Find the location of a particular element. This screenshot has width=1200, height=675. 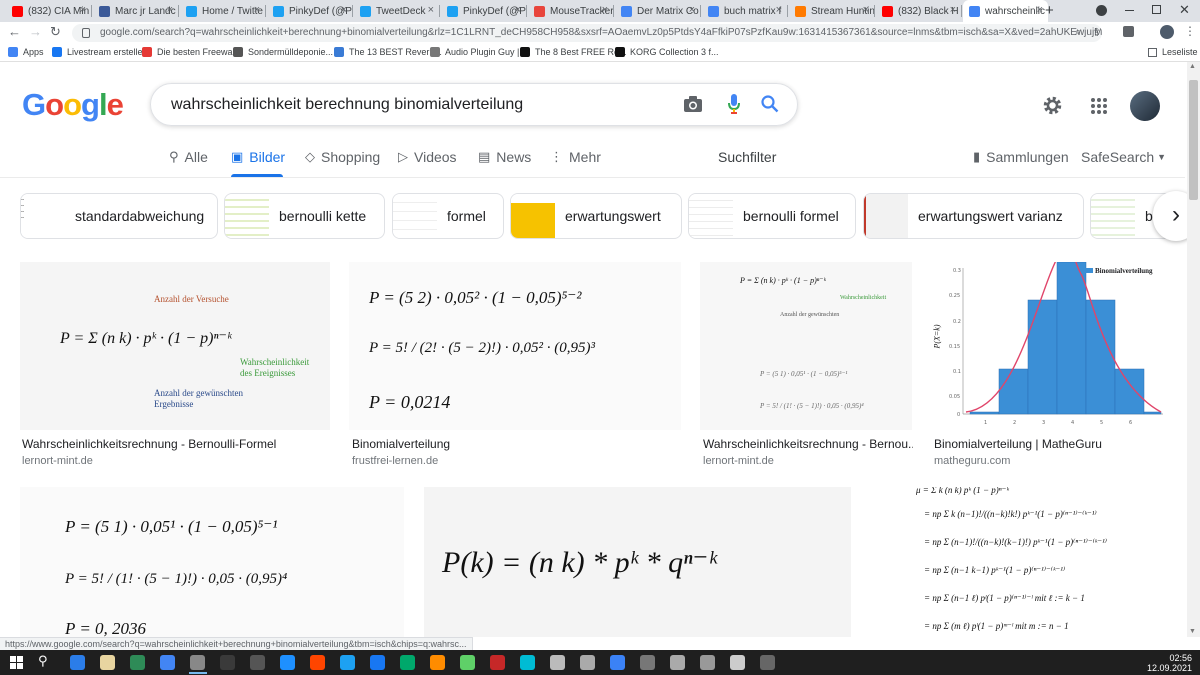

settings-gear-icon is located at coordinates (1052, 105).